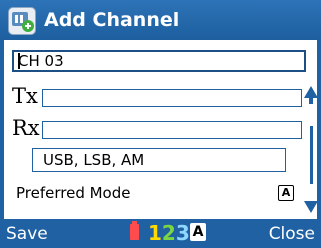 This screenshot has width=321, height=248. I want to click on channel-name-input, so click(157, 61).